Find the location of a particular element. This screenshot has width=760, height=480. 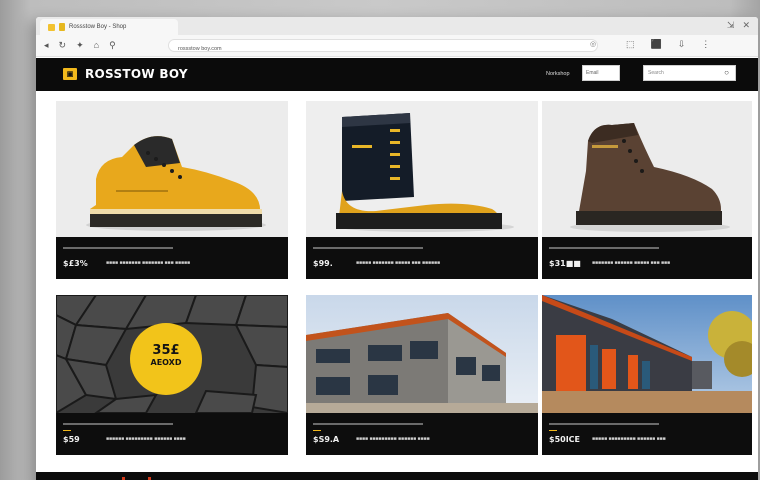

site-logo-text: ROSSTOW BOY is located at coordinates (136, 74).